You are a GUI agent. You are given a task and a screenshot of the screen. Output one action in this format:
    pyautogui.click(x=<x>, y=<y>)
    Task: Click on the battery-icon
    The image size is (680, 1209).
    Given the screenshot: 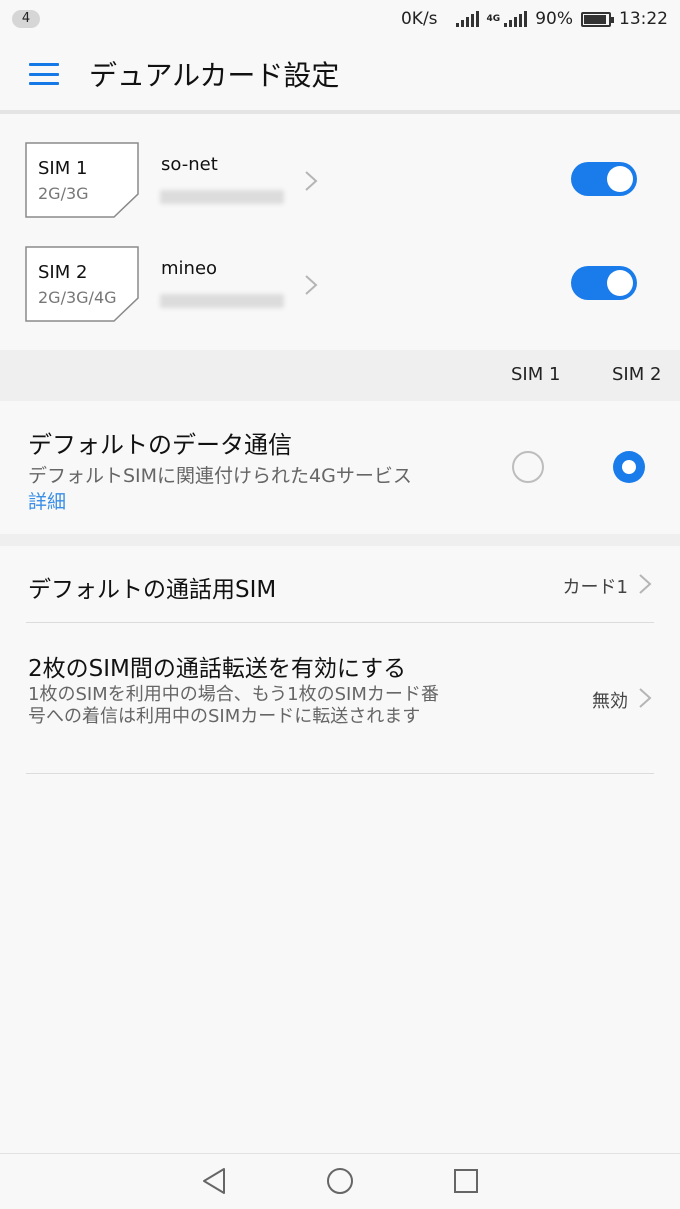 What is the action you would take?
    pyautogui.click(x=597, y=19)
    